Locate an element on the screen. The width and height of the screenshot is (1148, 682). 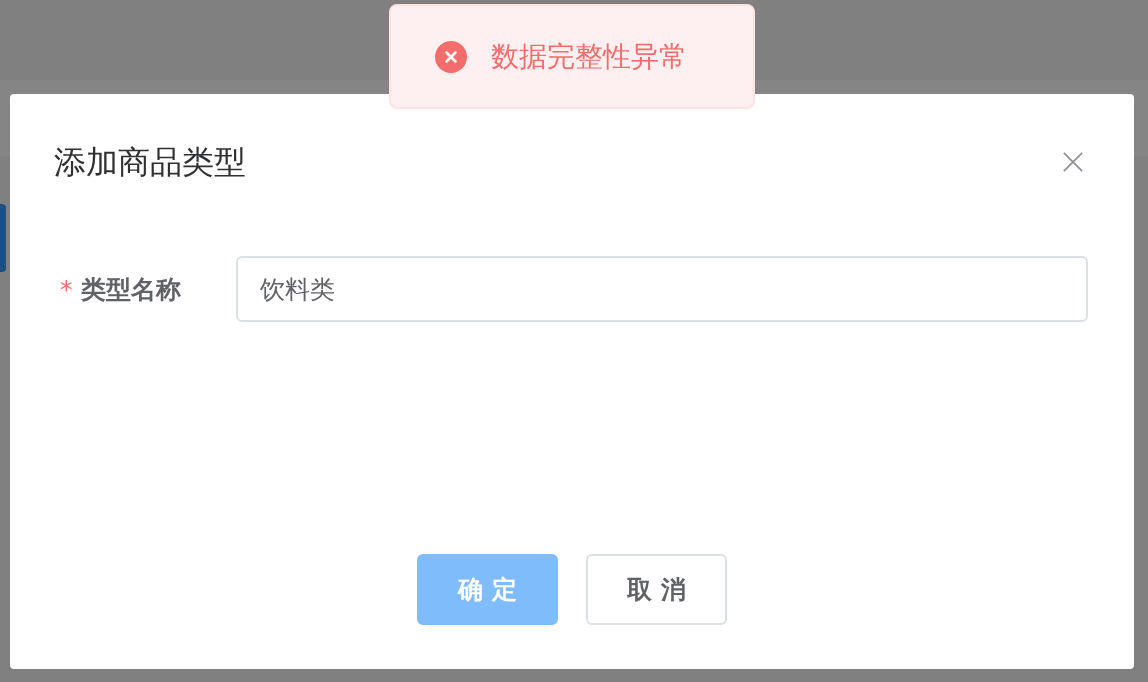
field-label: 类型名称 is located at coordinates (130, 289).